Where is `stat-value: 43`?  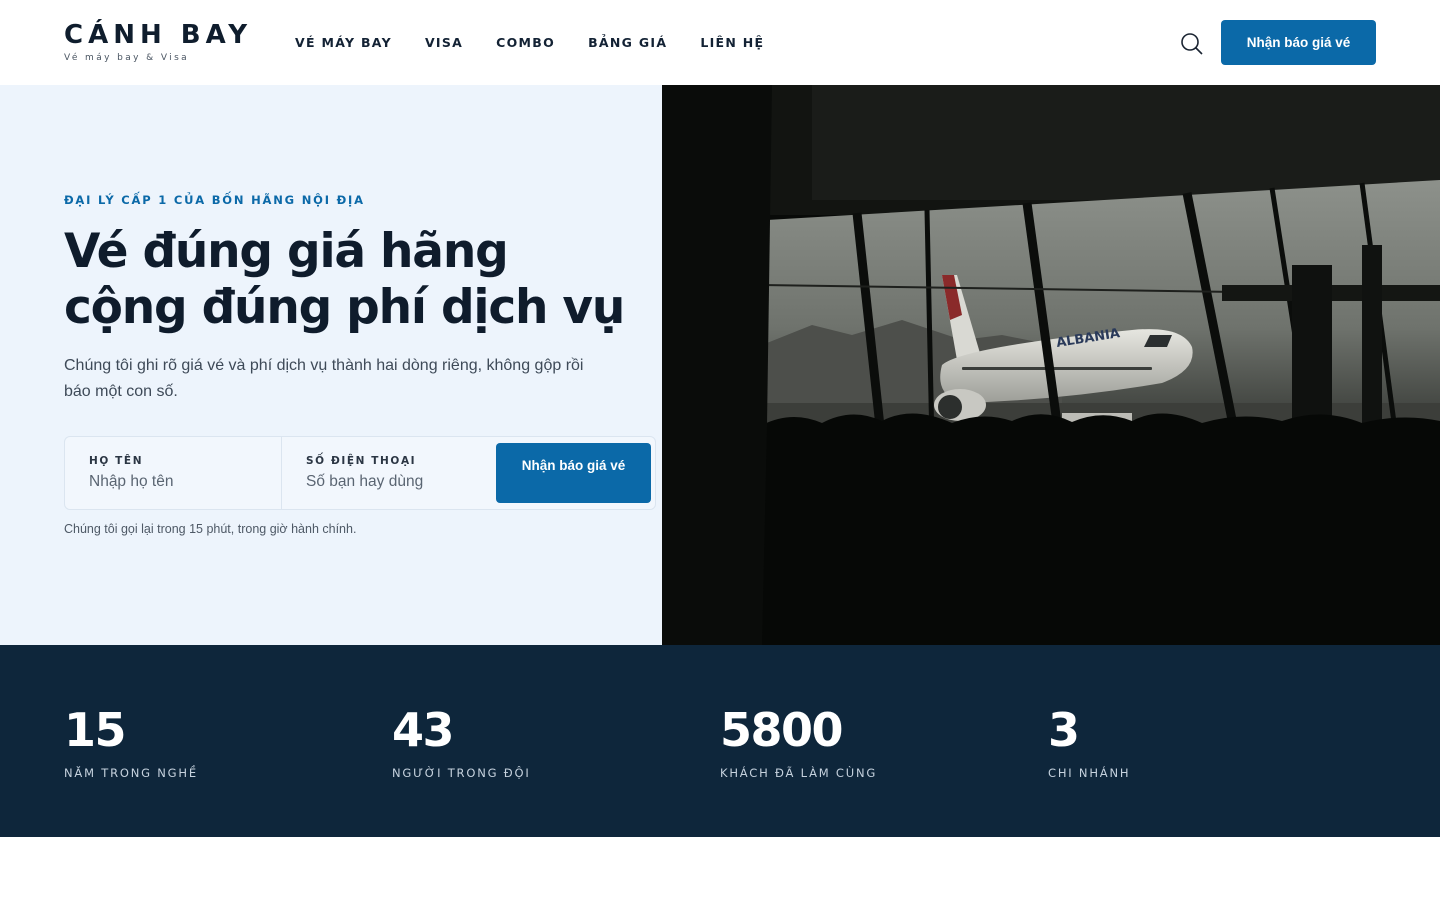 stat-value: 43 is located at coordinates (423, 730).